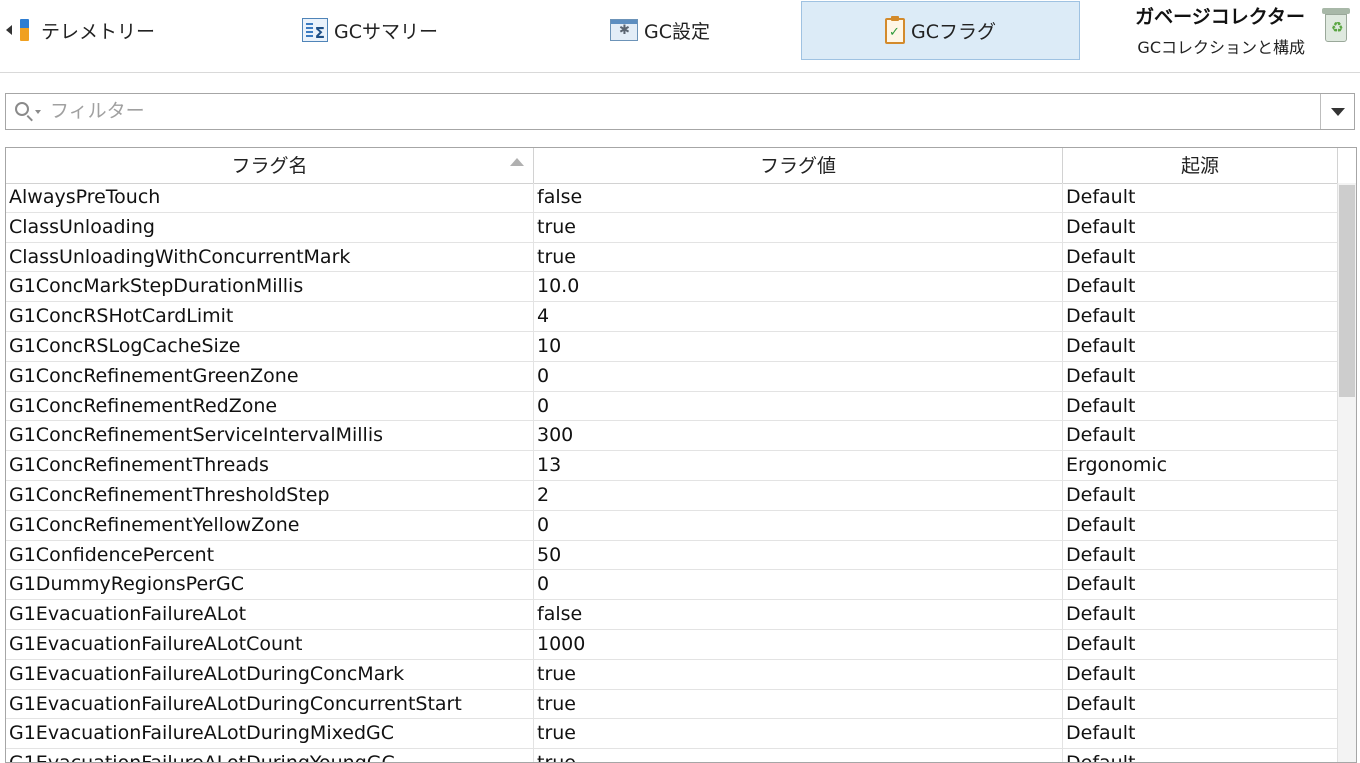  I want to click on origin-cell: Ergonomic, so click(1200, 465).